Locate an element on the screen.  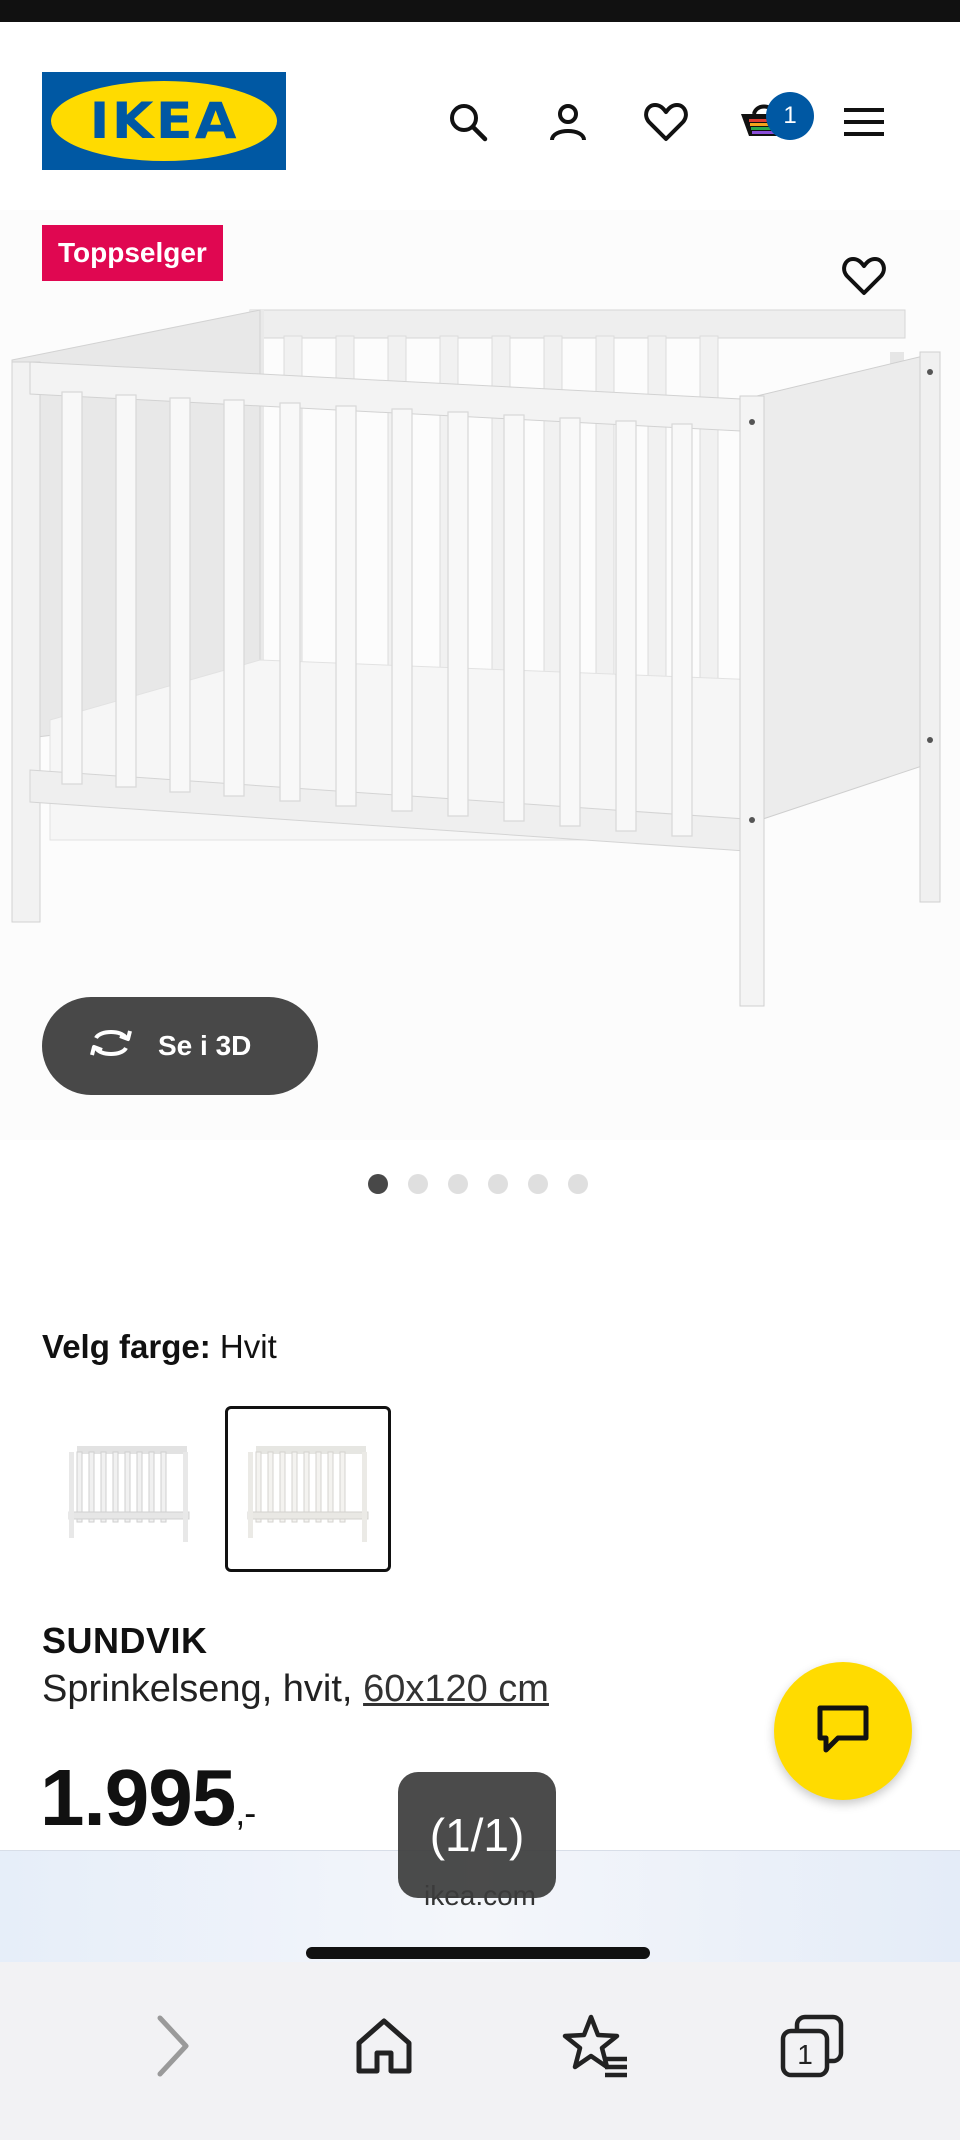
product-price: 1.995,- is located at coordinates (148, 1798).